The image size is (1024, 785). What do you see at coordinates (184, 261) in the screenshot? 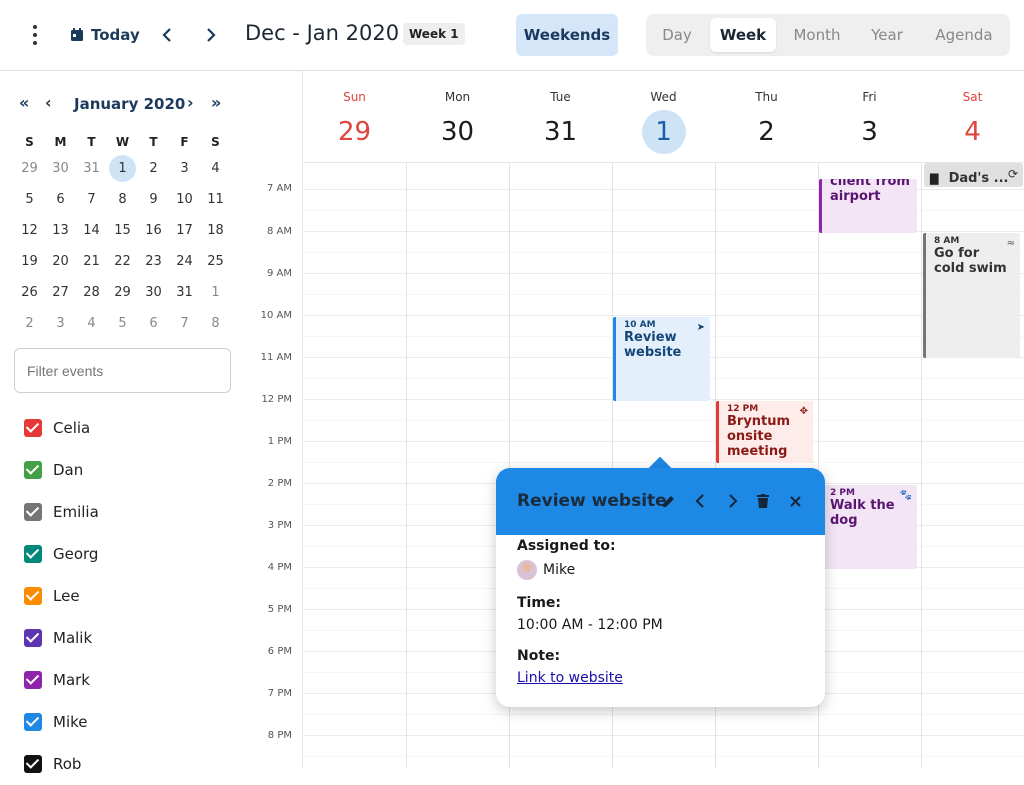
I see `mini-day: 24` at bounding box center [184, 261].